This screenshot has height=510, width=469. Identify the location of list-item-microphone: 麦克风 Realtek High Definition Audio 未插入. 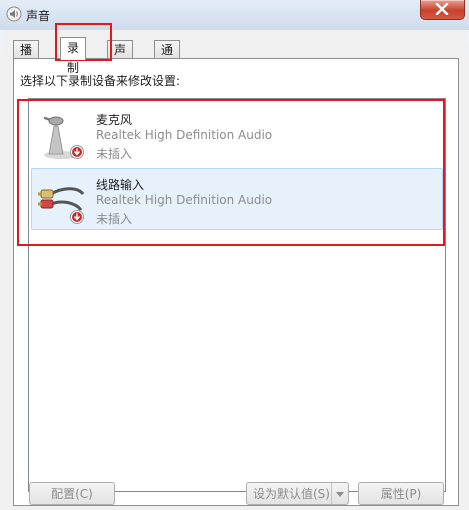
(237, 134).